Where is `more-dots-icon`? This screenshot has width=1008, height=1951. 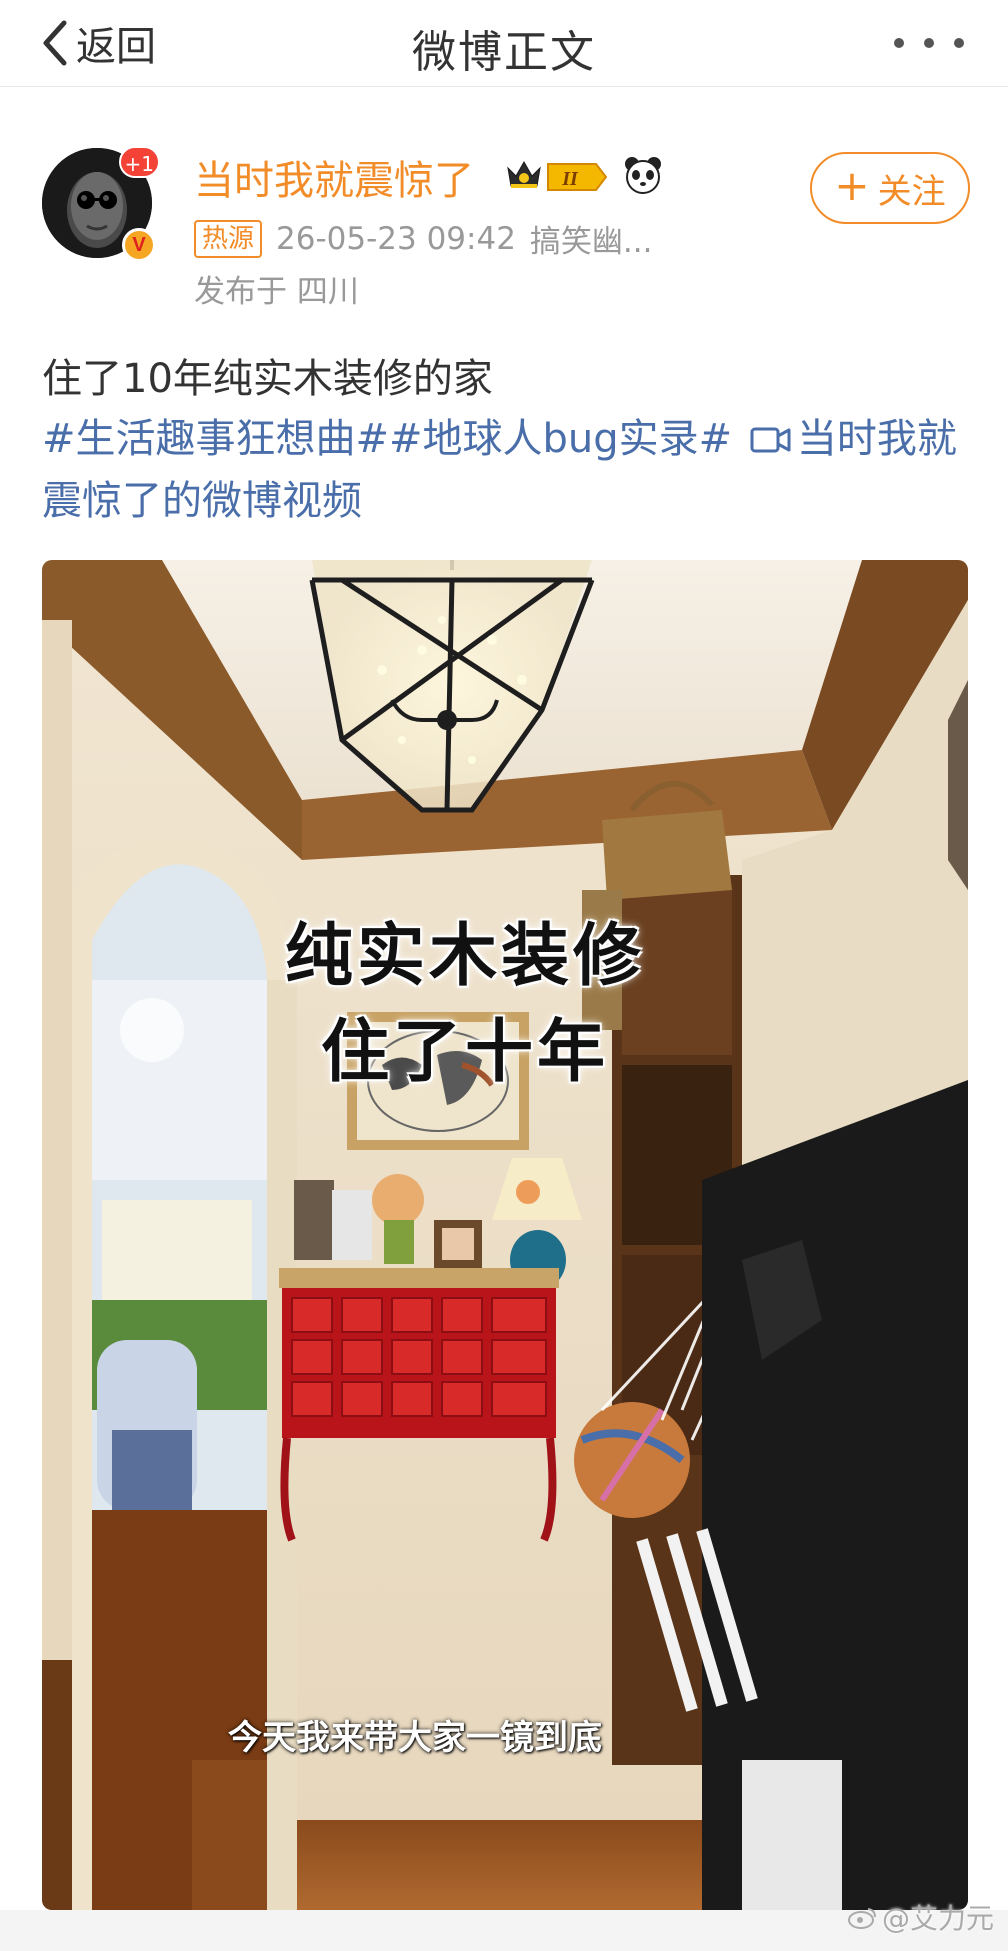 more-dots-icon is located at coordinates (929, 43).